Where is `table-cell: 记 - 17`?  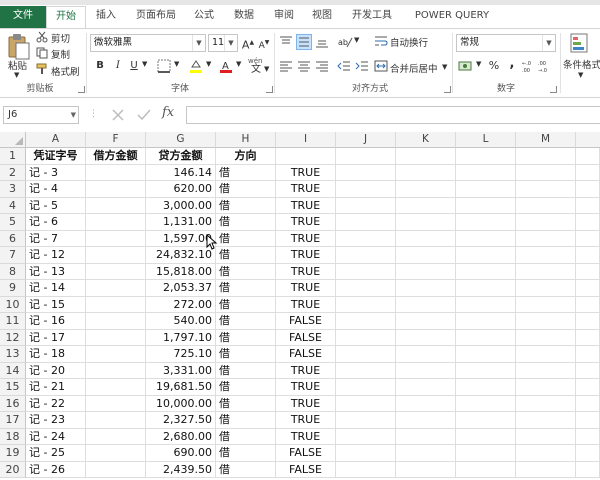 table-cell: 记 - 17 is located at coordinates (56, 337).